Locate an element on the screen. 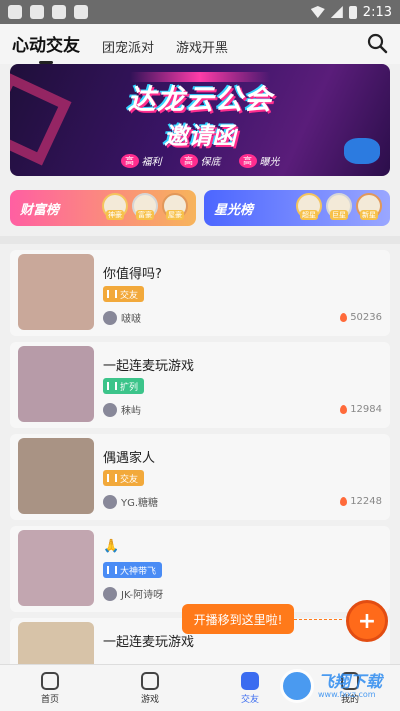 This screenshot has width=400, height=711. battery-icon is located at coordinates (352, 12).